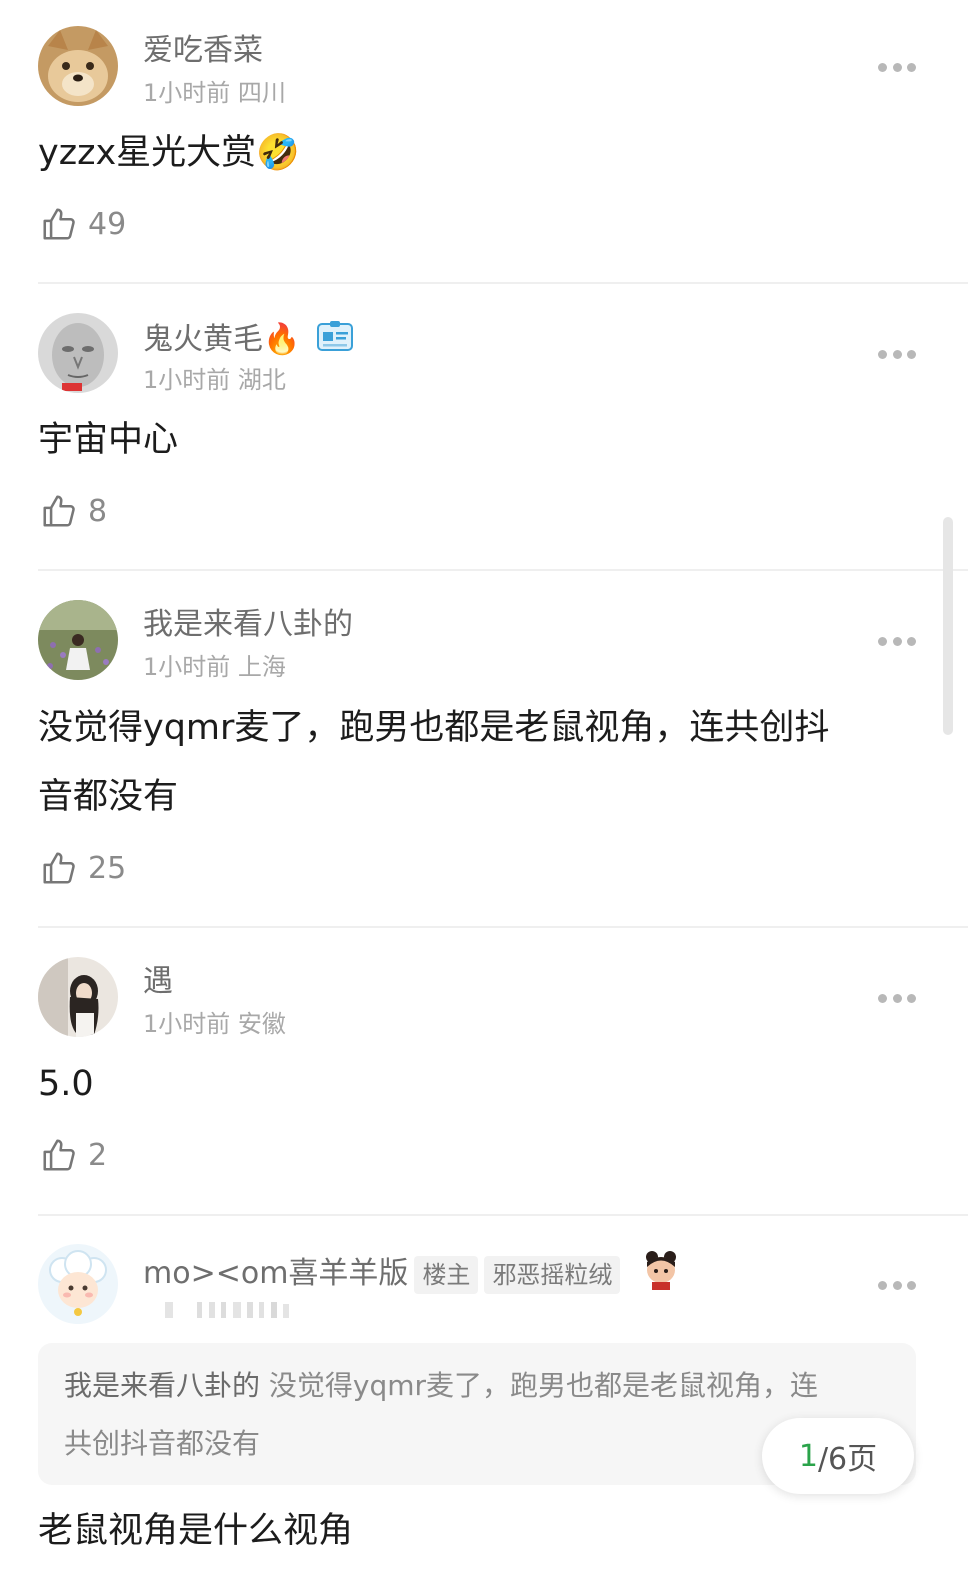 The image size is (968, 1595). I want to click on comment-text: yzzx星光大赏🤣, so click(169, 153).